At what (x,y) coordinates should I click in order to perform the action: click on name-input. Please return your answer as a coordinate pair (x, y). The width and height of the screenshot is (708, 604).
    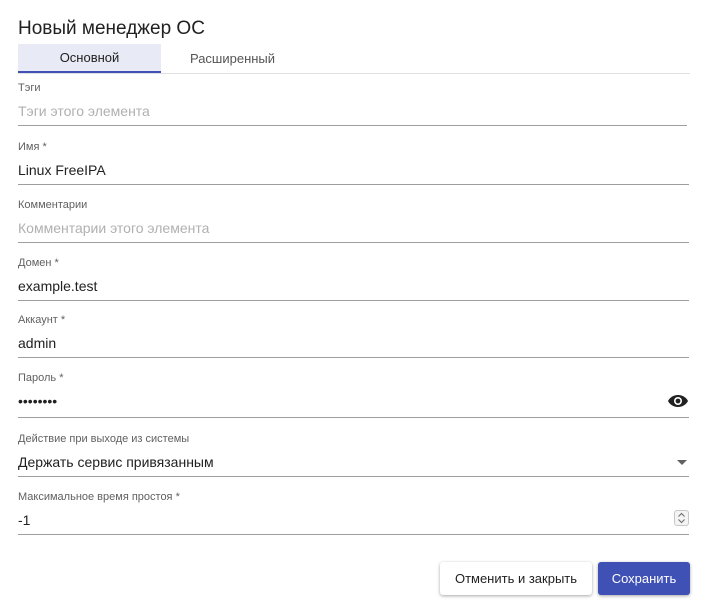
    Looking at the image, I should click on (353, 170).